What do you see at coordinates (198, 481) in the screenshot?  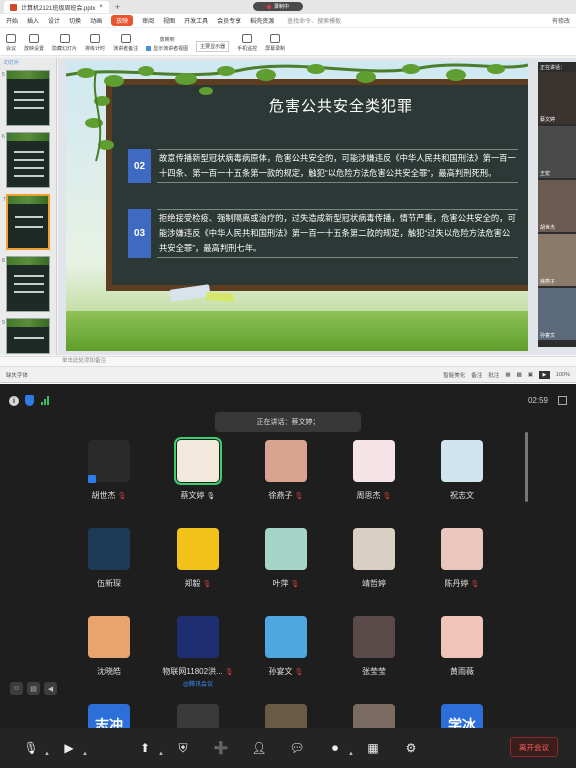 I see `participant-tile: 蔡文婷 🎙︎` at bounding box center [198, 481].